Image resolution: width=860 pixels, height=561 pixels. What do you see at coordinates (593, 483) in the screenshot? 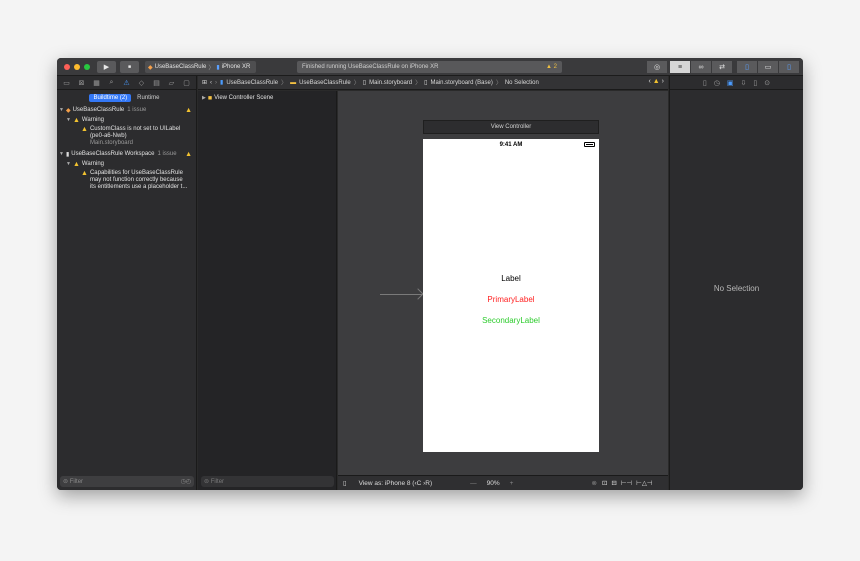
I see `update-frames-icon: ⊗` at bounding box center [593, 483].